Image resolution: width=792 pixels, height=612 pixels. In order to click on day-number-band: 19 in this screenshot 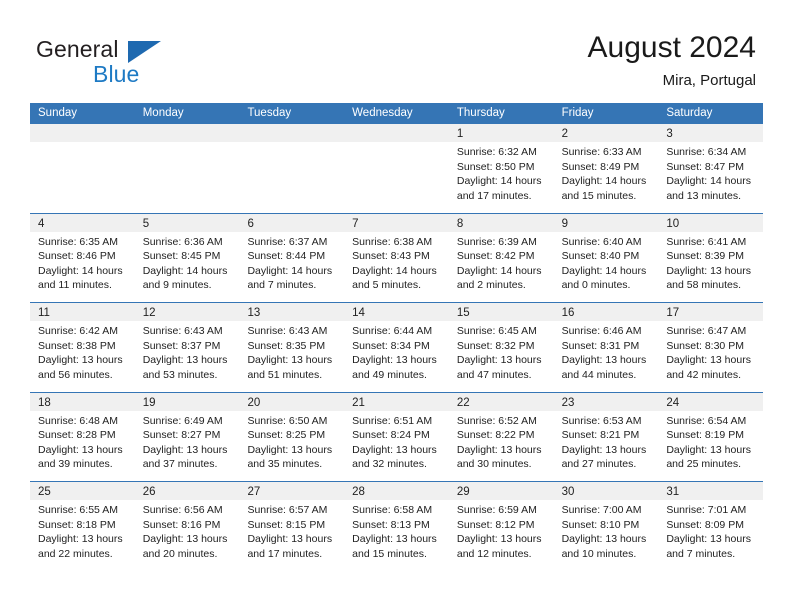, I will do `click(187, 401)`.